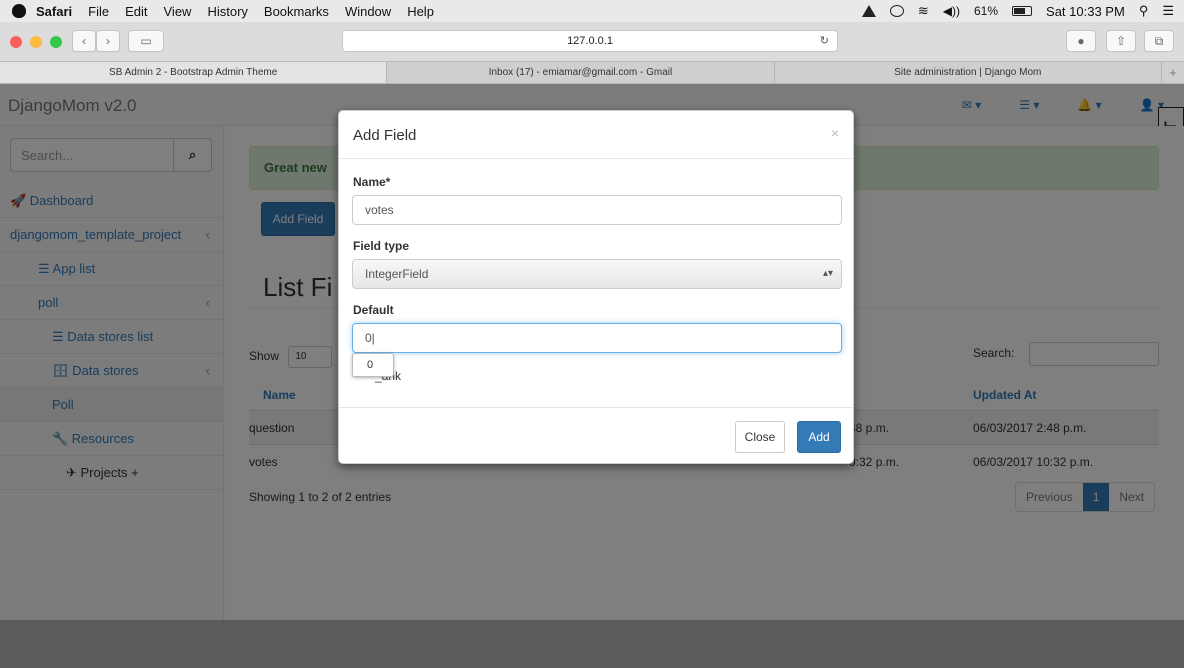  I want to click on spotlight-icon: ⚲, so click(1144, 11).